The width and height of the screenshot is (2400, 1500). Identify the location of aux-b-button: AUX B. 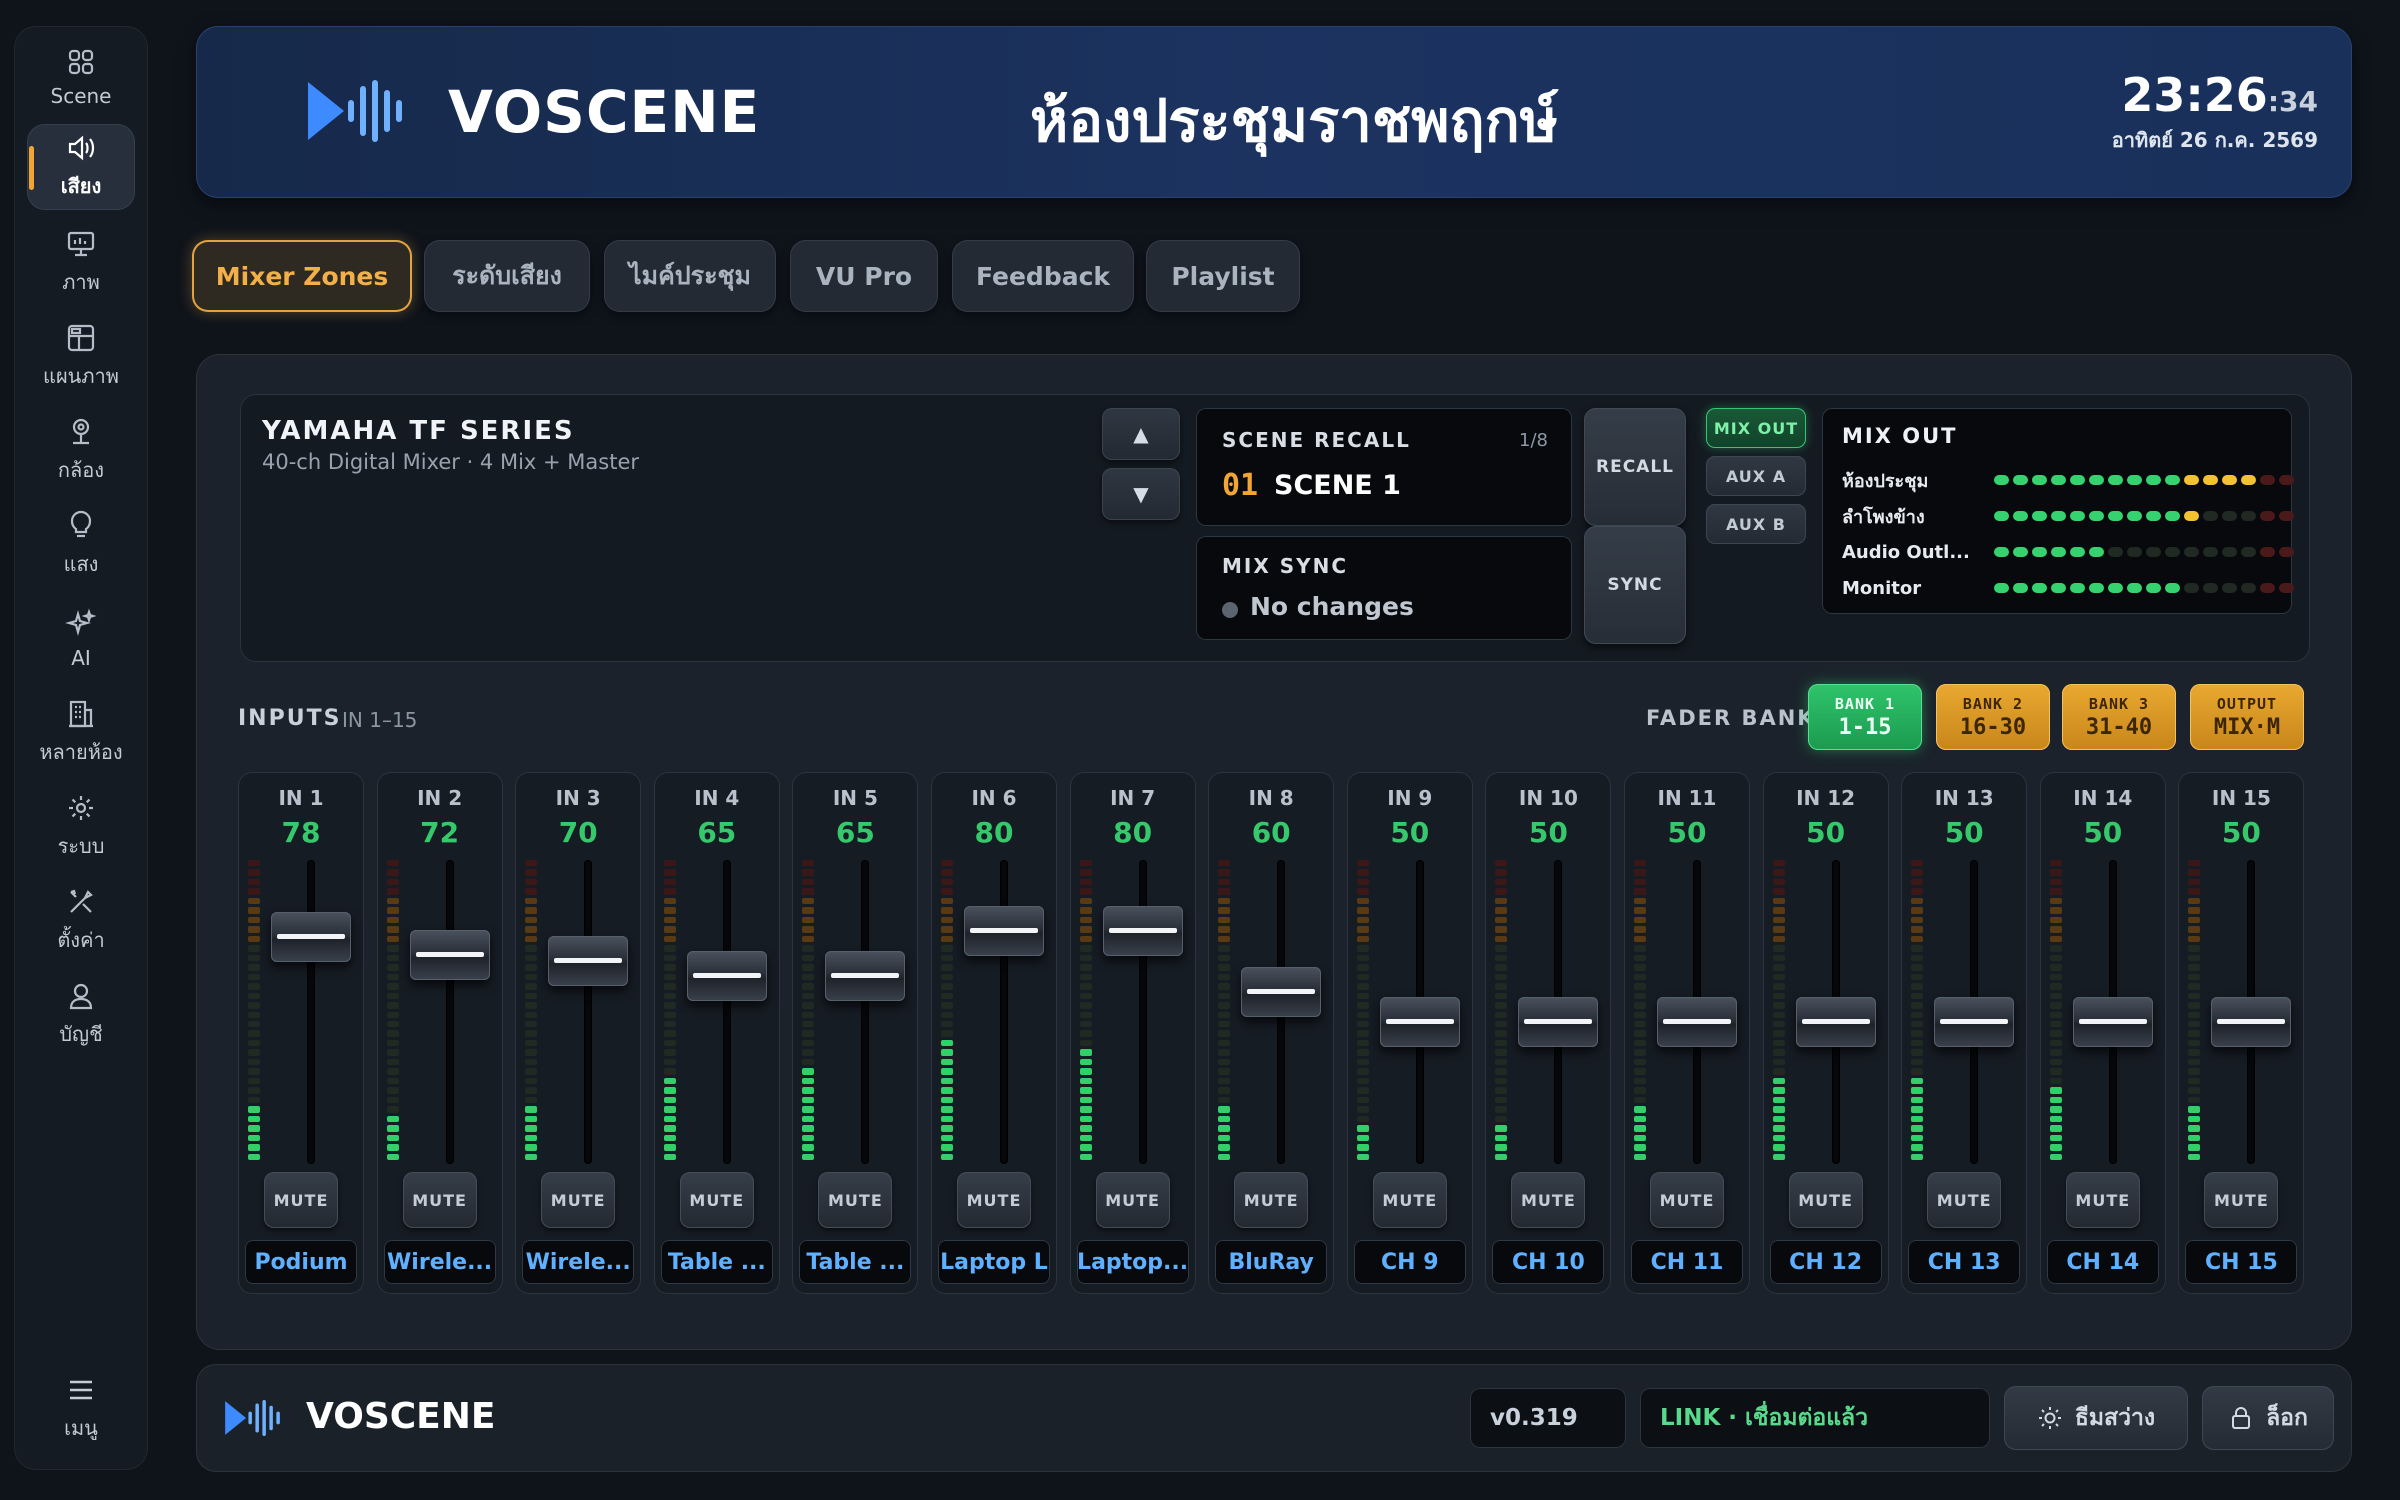
(1756, 524).